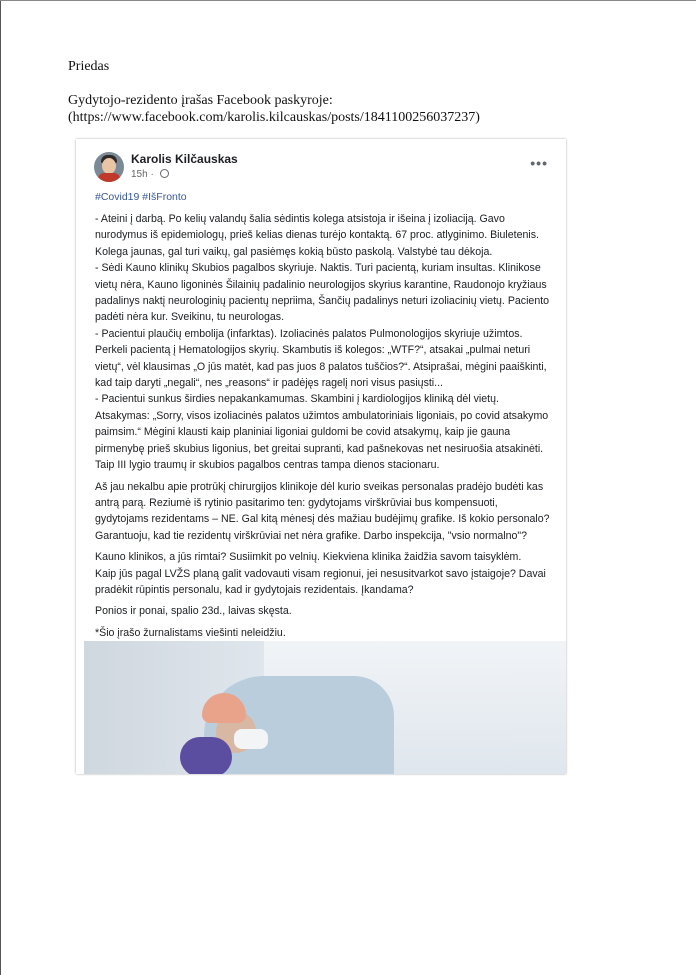 The image size is (696, 975). I want to click on document-heading: Priedas, so click(89, 66).